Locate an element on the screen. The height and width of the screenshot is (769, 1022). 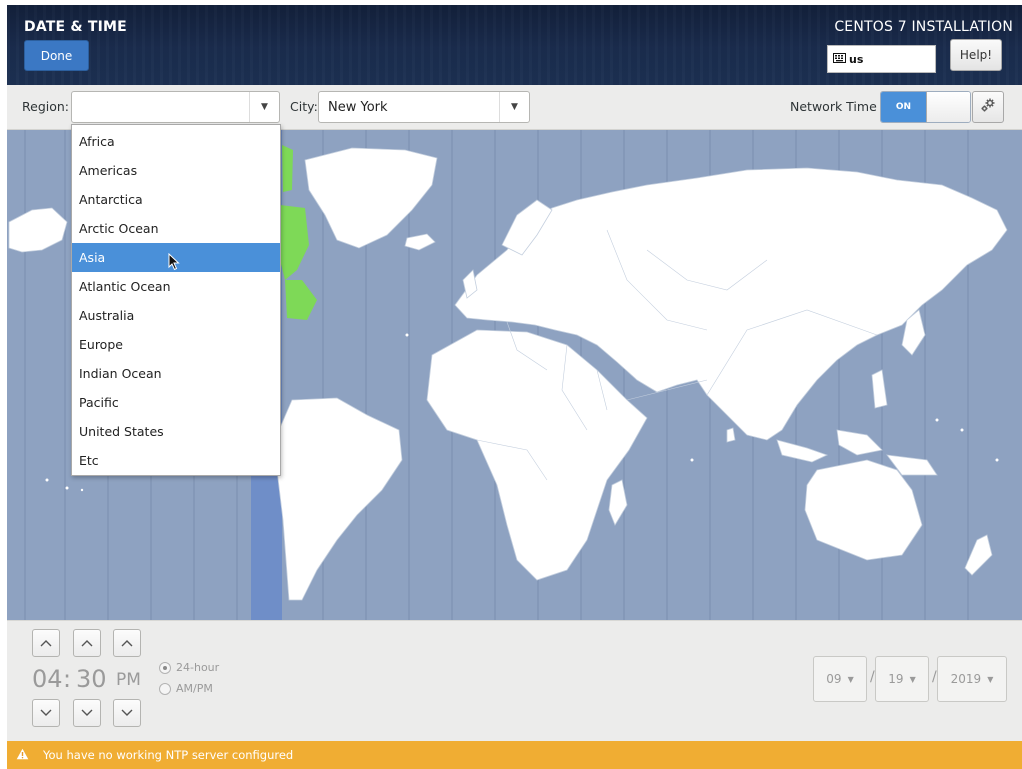
format-ampm-radio: AM/PM is located at coordinates (186, 688).